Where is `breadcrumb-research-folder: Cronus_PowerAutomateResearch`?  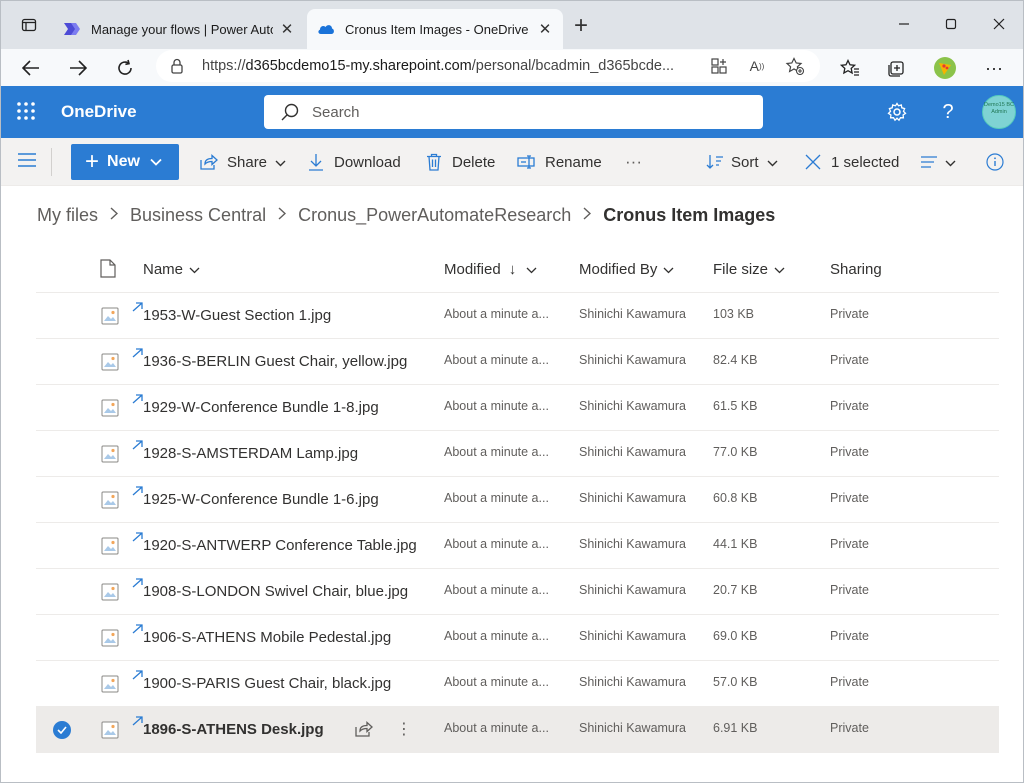 breadcrumb-research-folder: Cronus_PowerAutomateResearch is located at coordinates (434, 215).